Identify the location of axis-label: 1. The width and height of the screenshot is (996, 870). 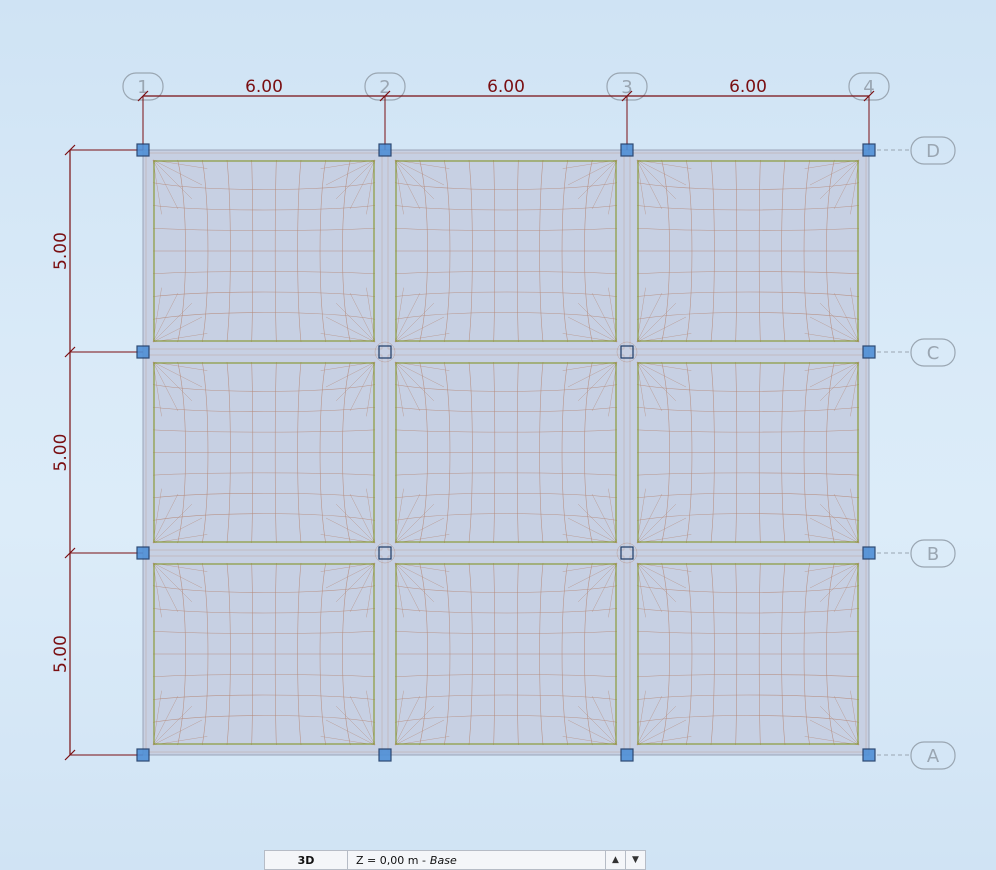
(142, 87).